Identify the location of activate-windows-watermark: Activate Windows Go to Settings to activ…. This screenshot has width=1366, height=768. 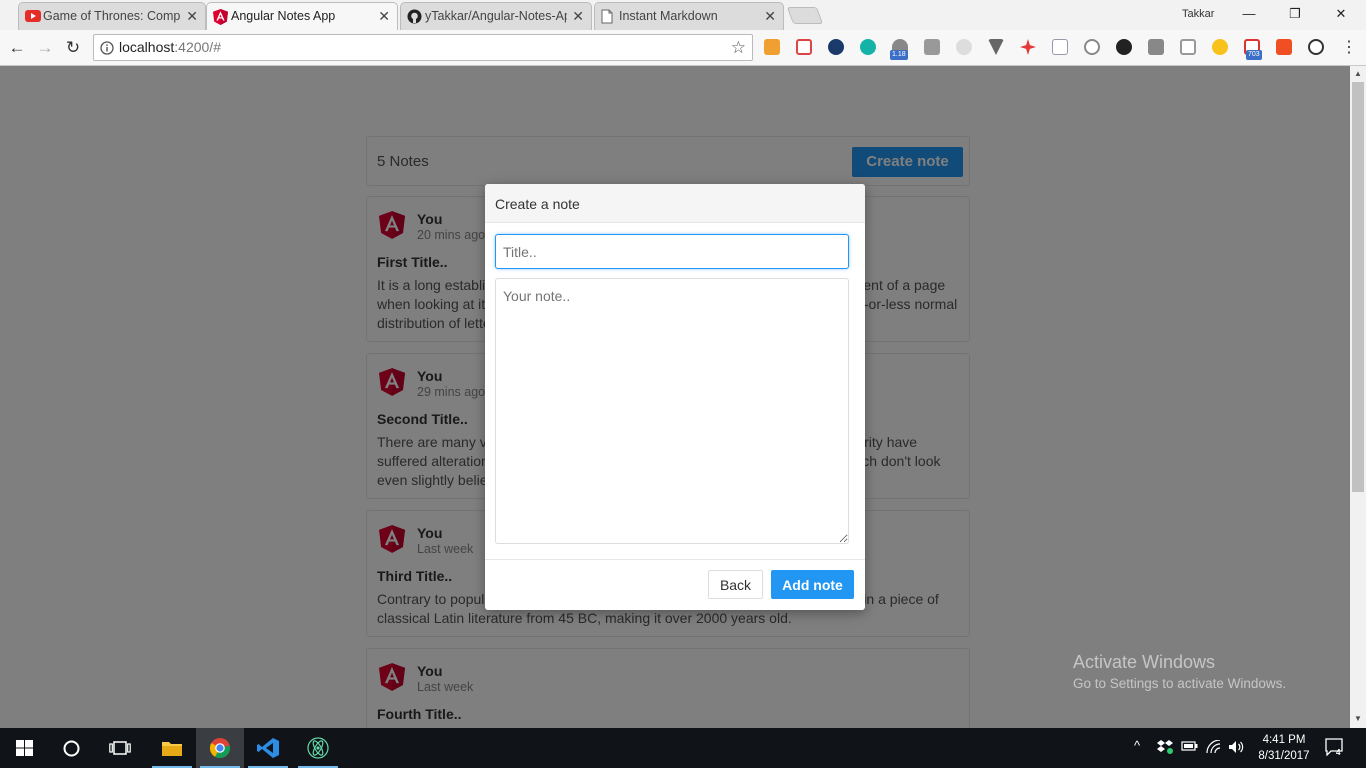
(1179, 671).